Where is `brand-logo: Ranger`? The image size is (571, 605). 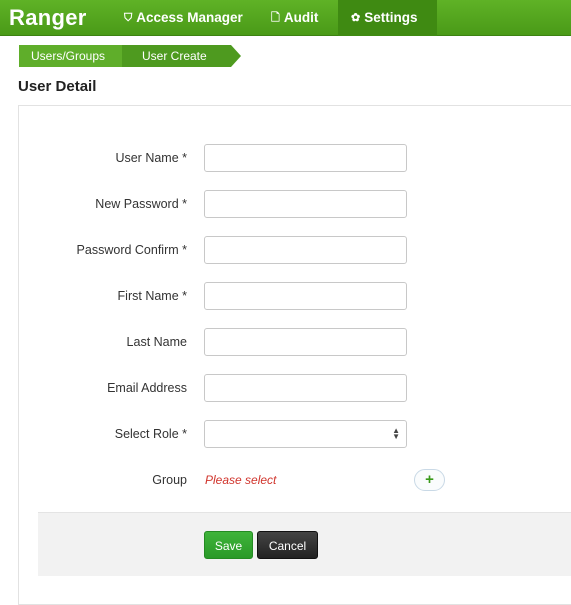
brand-logo: Ranger is located at coordinates (48, 18).